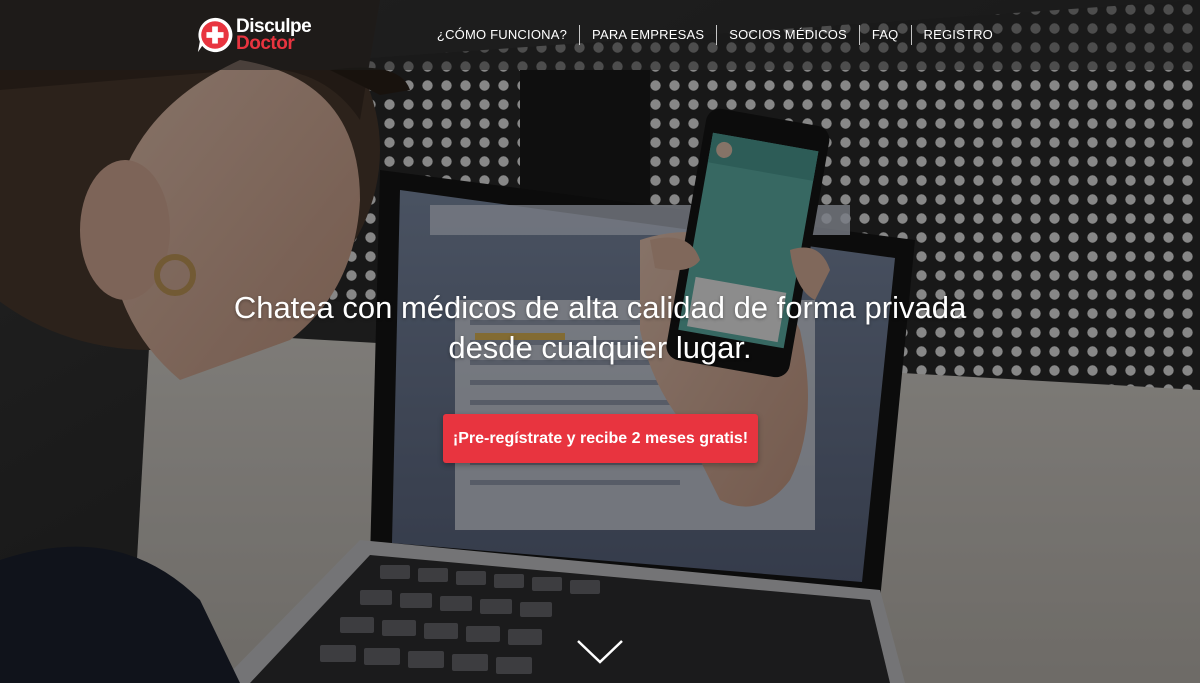  I want to click on preregister-cta-button: ¡Pre-regístrate y recibe 2 meses gratis!, so click(600, 438).